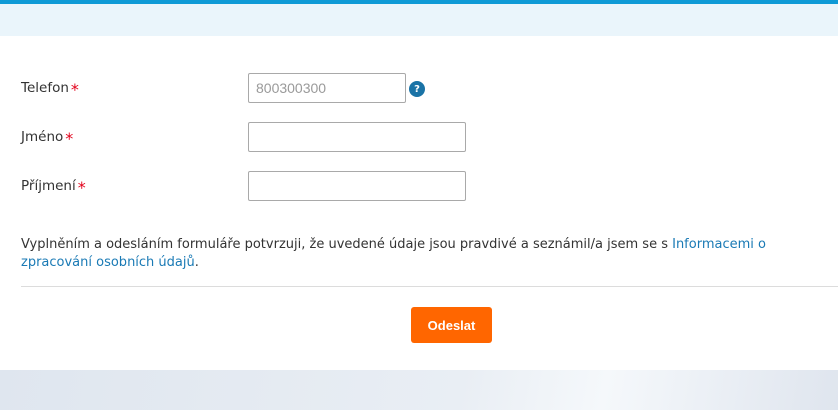  I want to click on submit-button: Odeslat, so click(451, 325).